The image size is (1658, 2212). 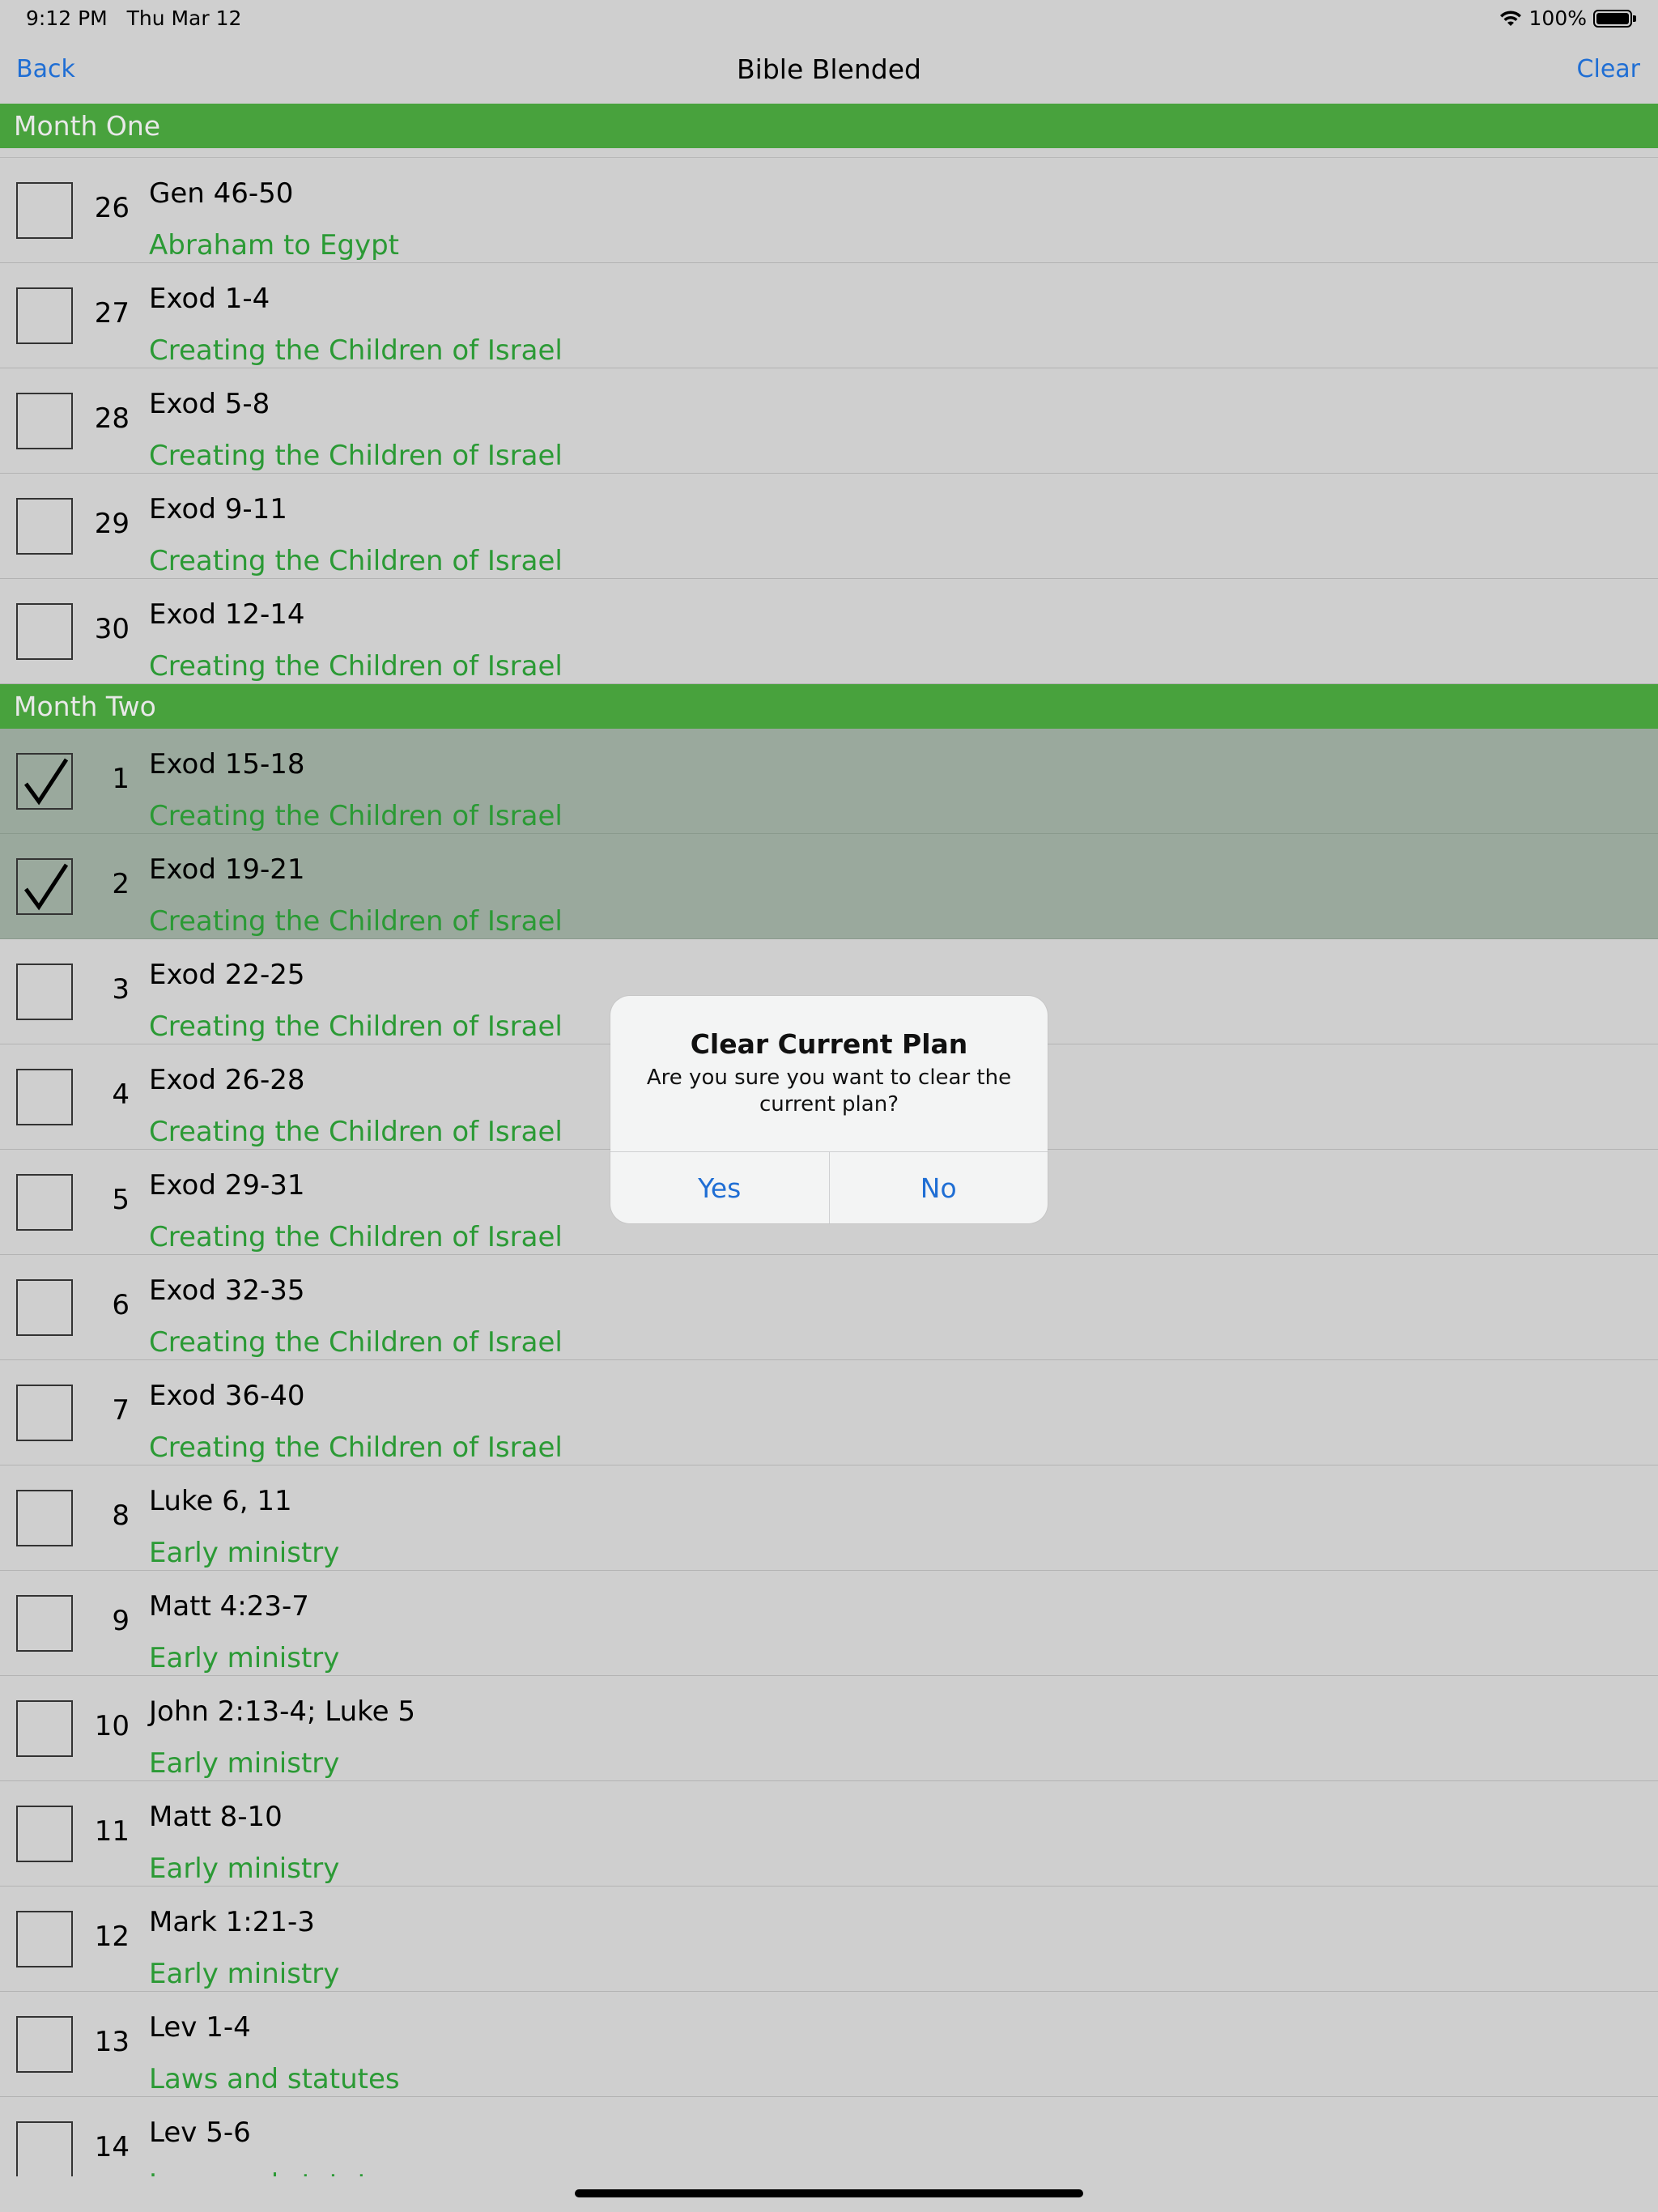 I want to click on yes-button: Yes, so click(x=719, y=1188).